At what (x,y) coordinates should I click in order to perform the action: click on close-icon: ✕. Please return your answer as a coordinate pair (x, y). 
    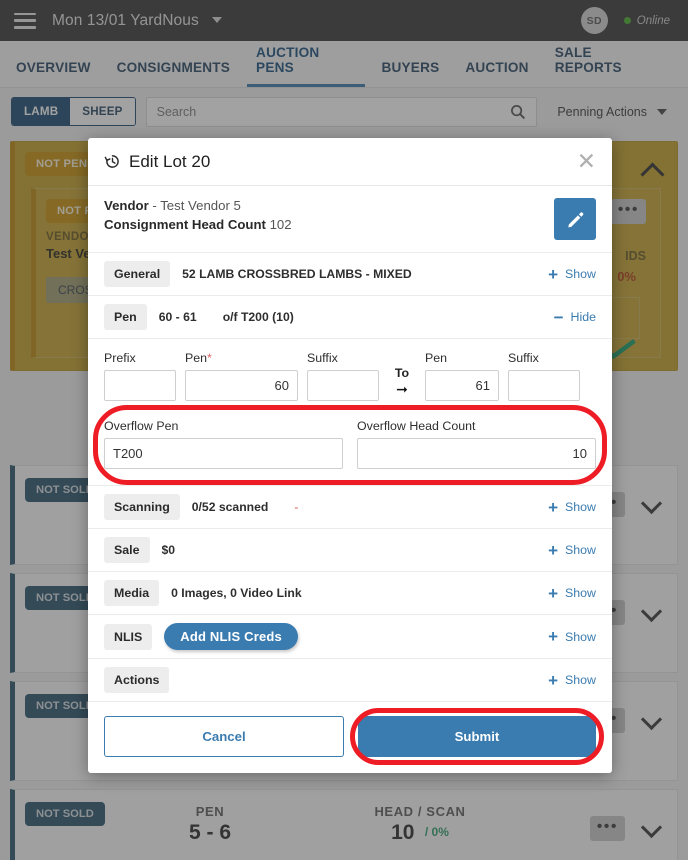
    Looking at the image, I should click on (586, 161).